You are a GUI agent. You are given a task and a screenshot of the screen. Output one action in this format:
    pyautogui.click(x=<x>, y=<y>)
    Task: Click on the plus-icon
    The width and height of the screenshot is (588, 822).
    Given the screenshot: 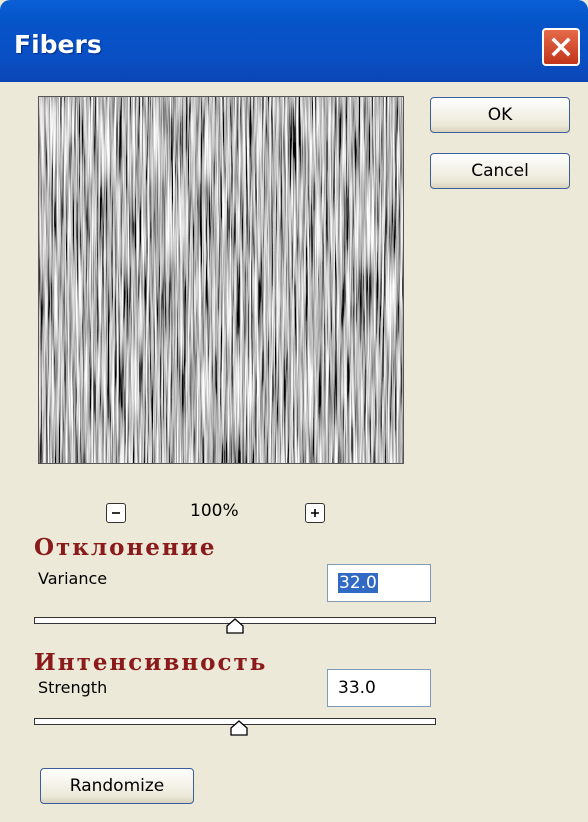 What is the action you would take?
    pyautogui.click(x=315, y=513)
    